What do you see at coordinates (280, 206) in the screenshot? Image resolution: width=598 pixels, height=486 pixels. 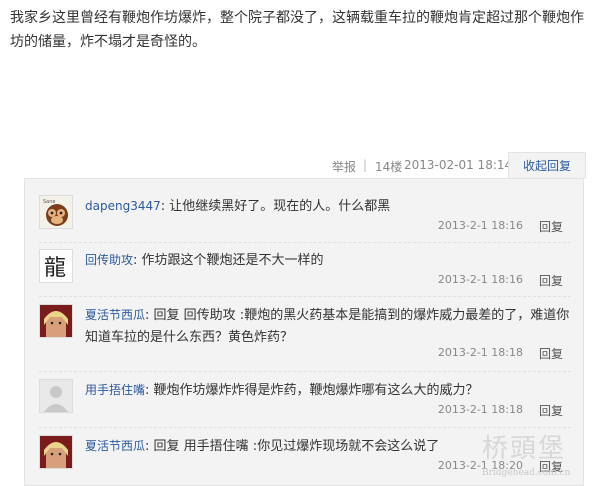 I see `reply-text: 让他继续黑好了。现在的人。什么都黑` at bounding box center [280, 206].